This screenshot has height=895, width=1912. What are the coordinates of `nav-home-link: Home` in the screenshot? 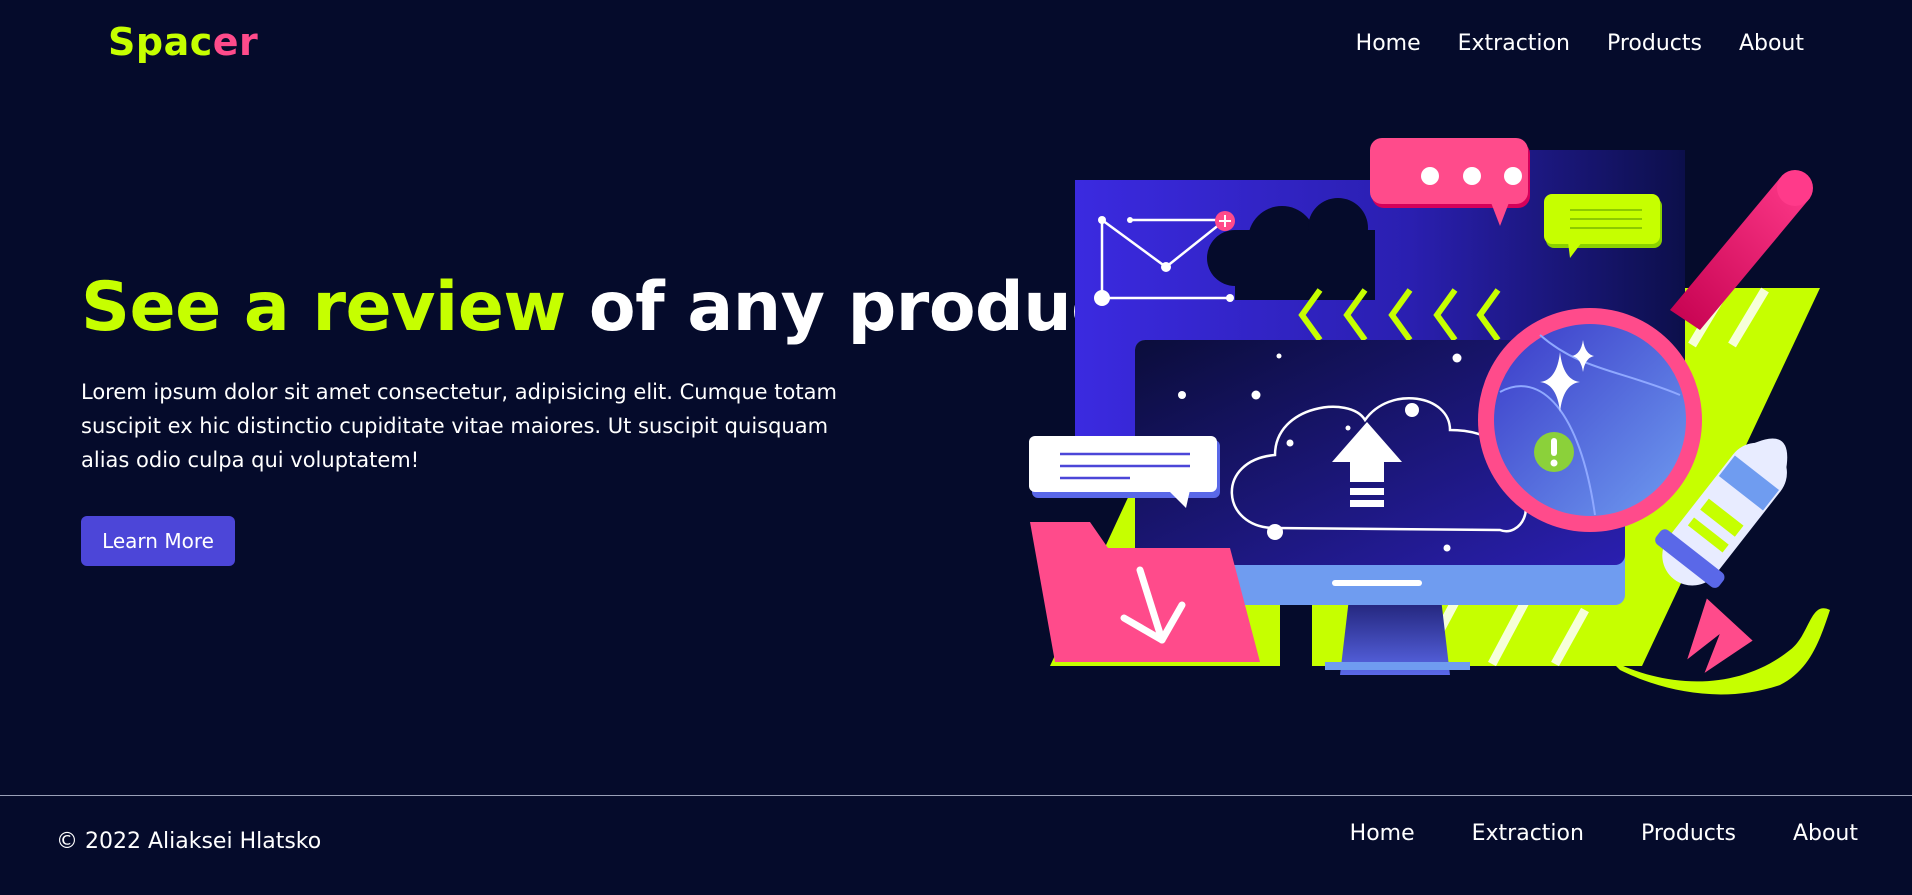 It's located at (1388, 44).